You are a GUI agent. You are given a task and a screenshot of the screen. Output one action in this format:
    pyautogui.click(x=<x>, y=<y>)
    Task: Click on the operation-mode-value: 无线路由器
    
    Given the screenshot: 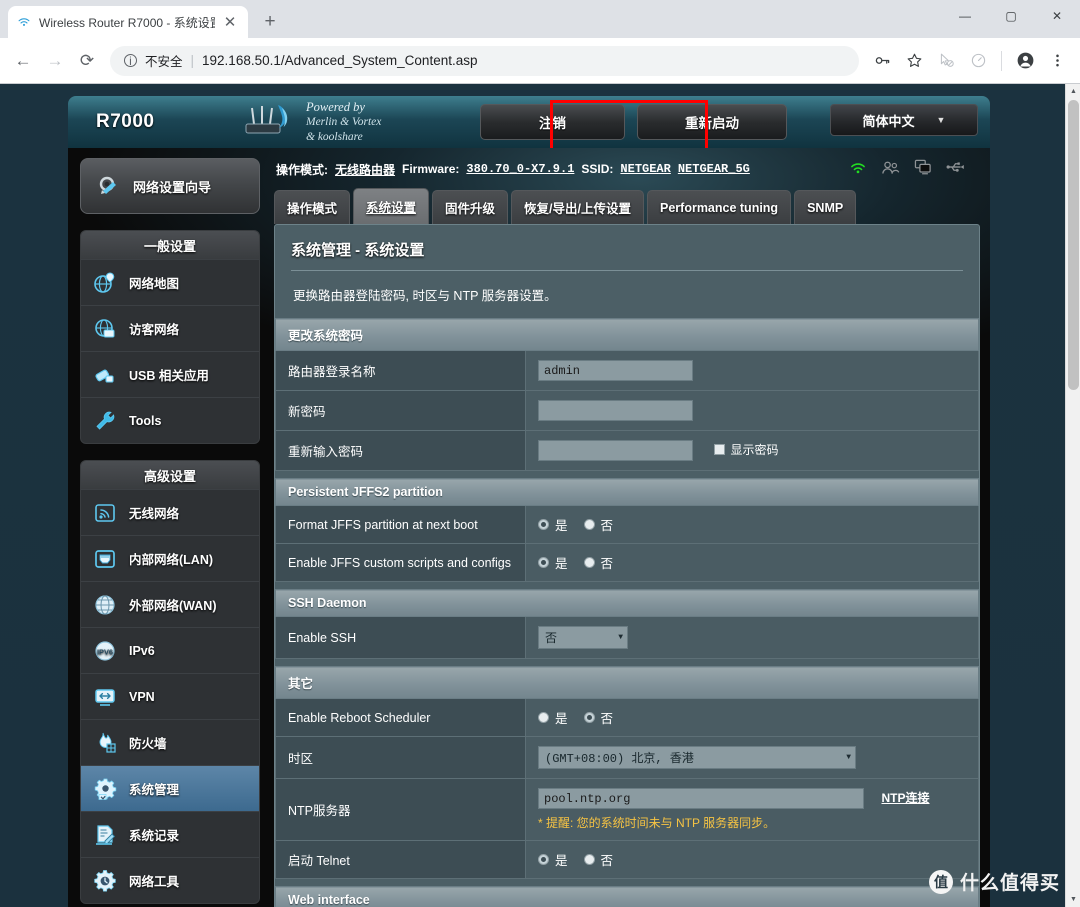 What is the action you would take?
    pyautogui.click(x=365, y=169)
    